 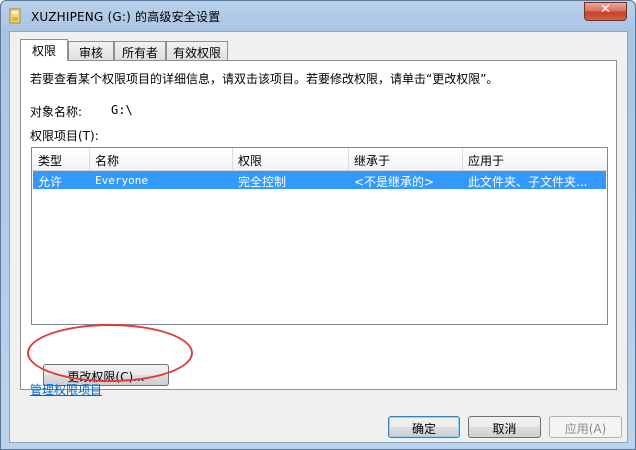 What do you see at coordinates (126, 17) in the screenshot?
I see `window-title: XUZHIPENG (G:) 的高级安全设置` at bounding box center [126, 17].